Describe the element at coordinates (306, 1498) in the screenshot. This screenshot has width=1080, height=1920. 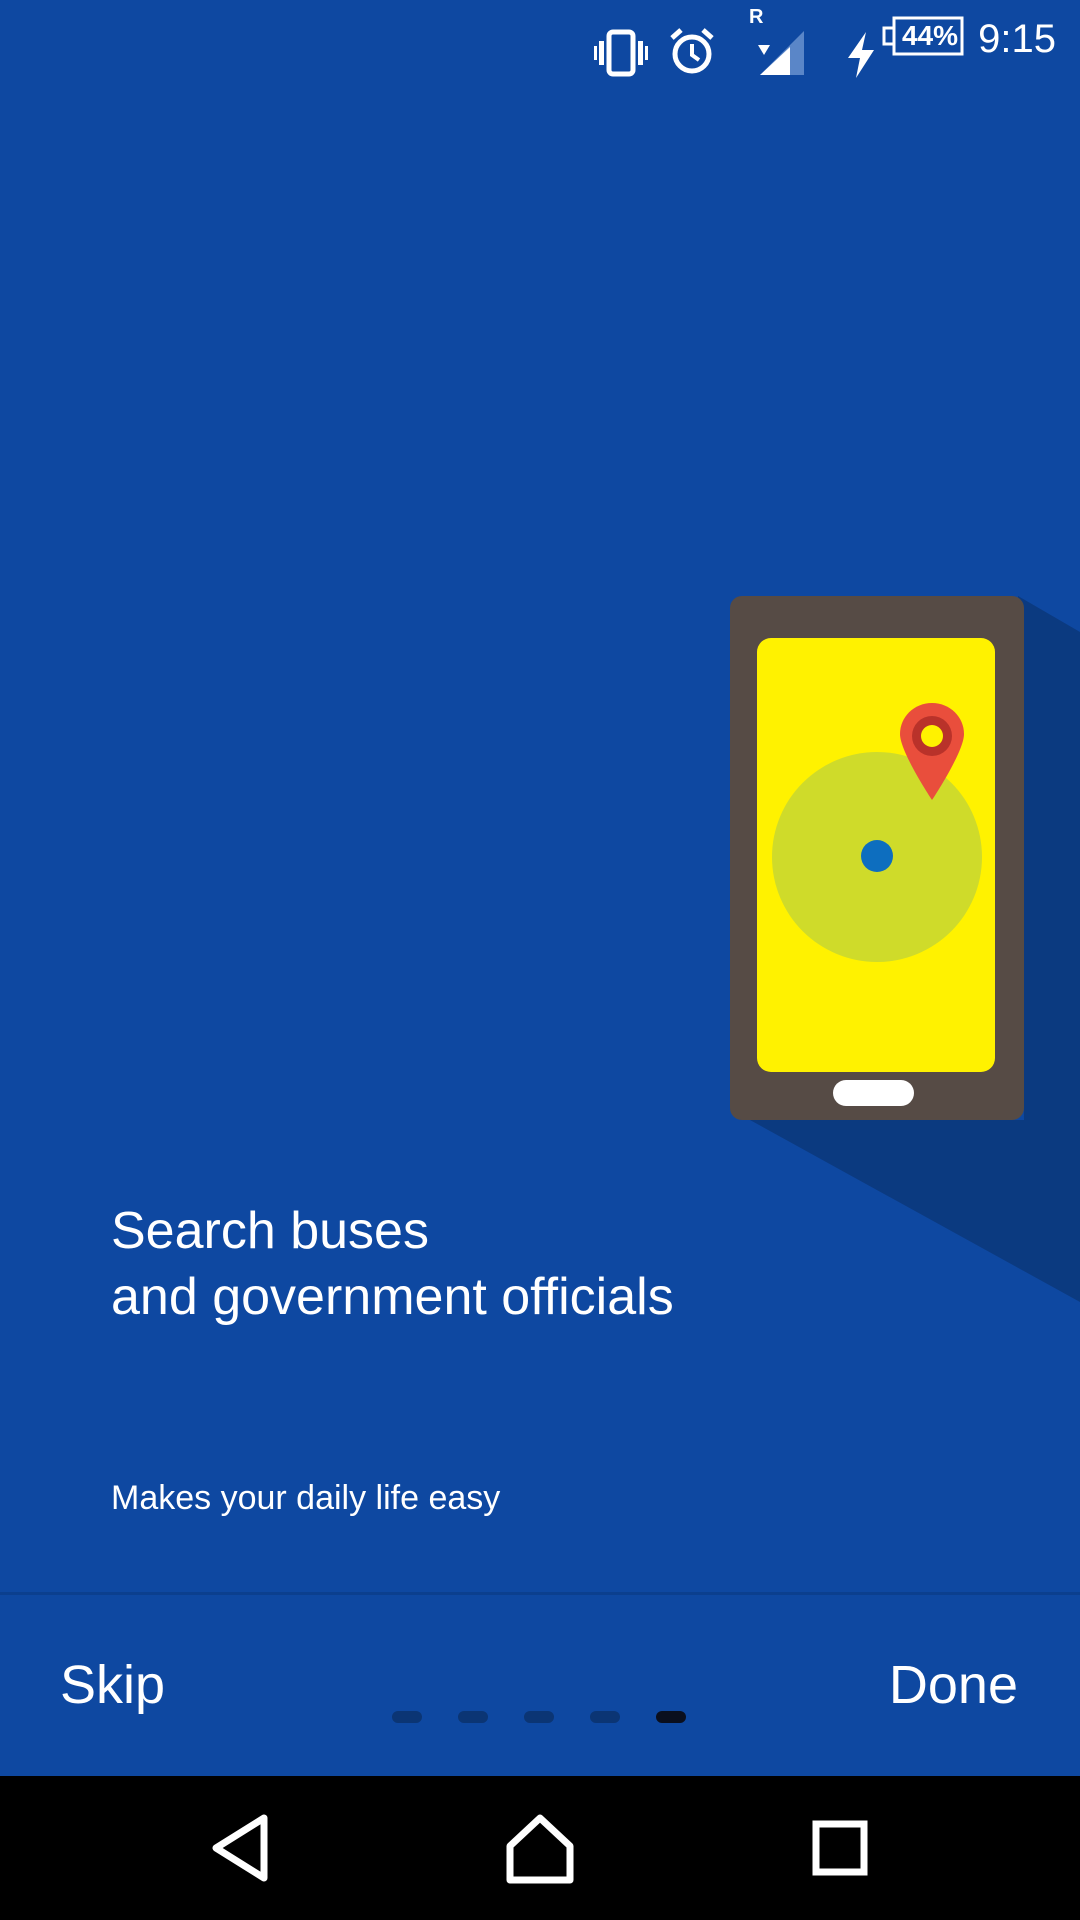
I see `onboarding-subtitle: Makes your daily life easy` at that location.